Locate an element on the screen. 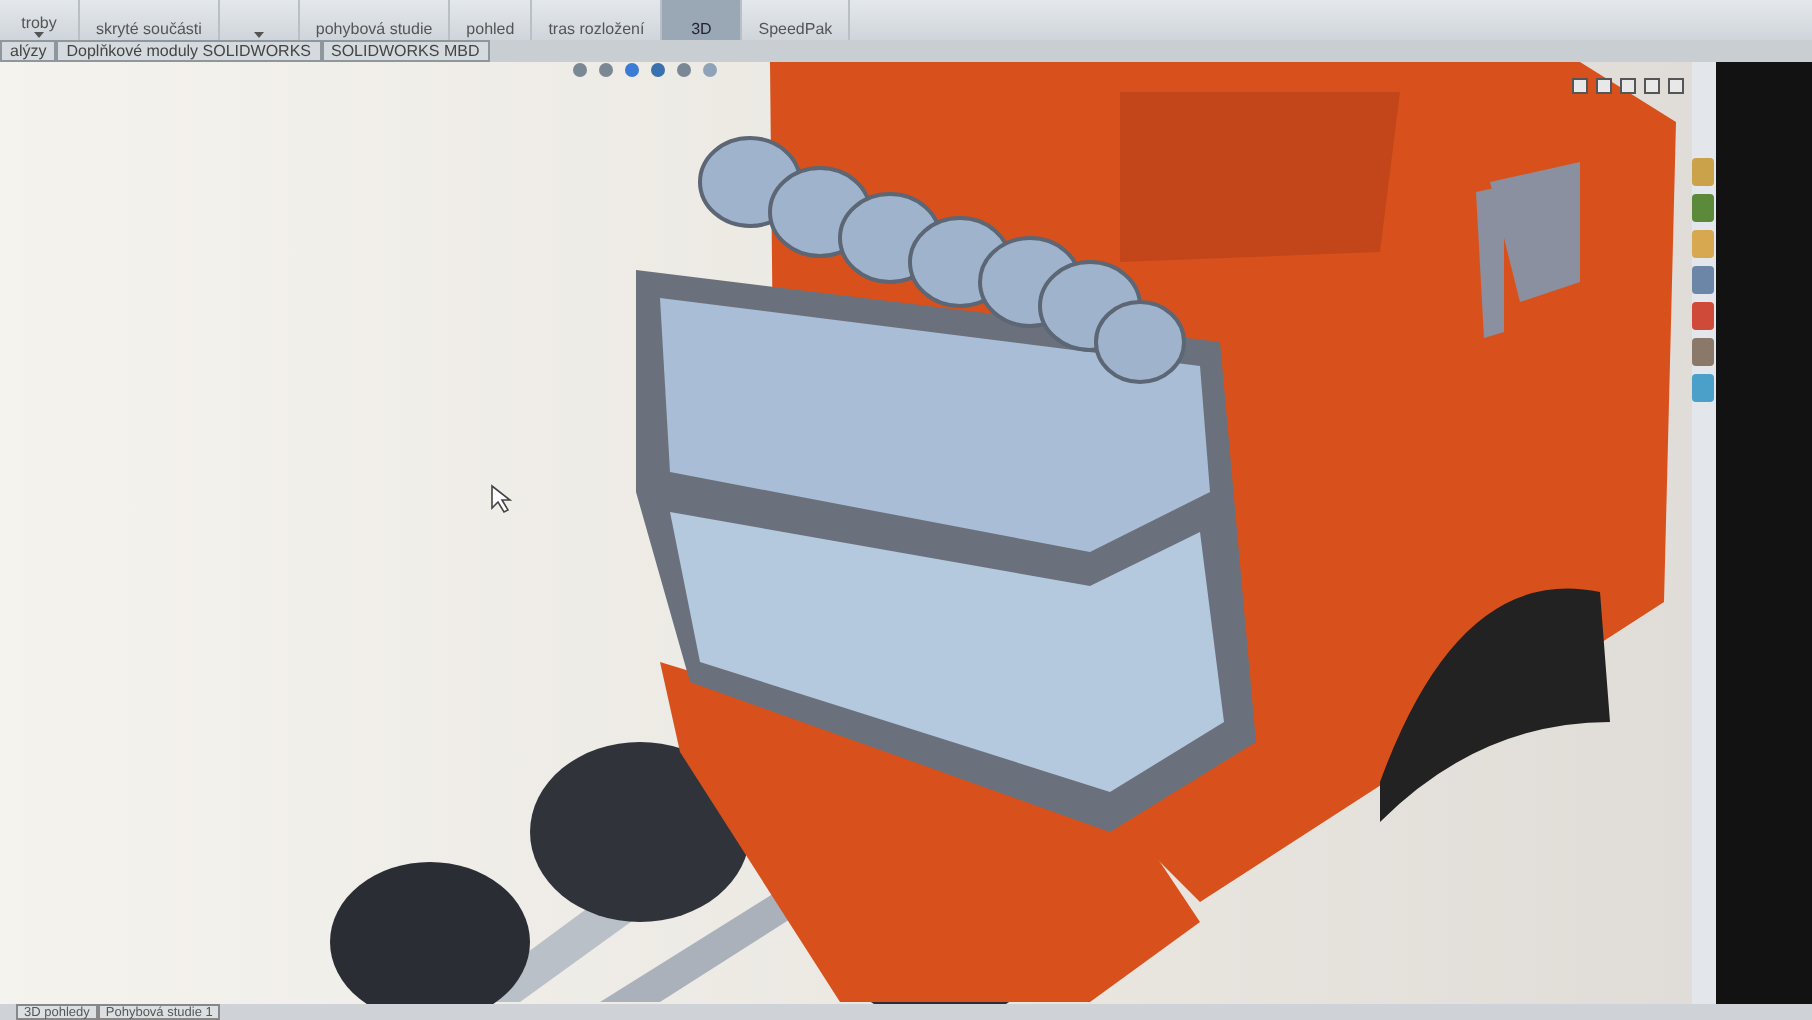 Image resolution: width=1812 pixels, height=1020 pixels. command-tab: alýzy is located at coordinates (28, 51).